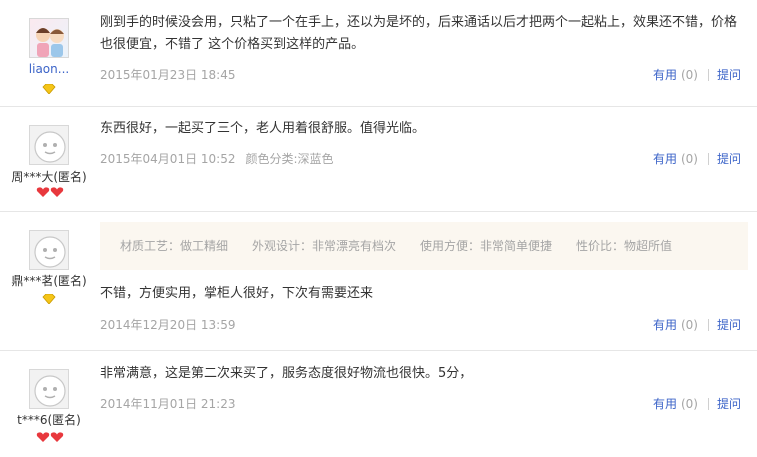  What do you see at coordinates (168, 159) in the screenshot?
I see `review-date: 2015年04月01日 10:52` at bounding box center [168, 159].